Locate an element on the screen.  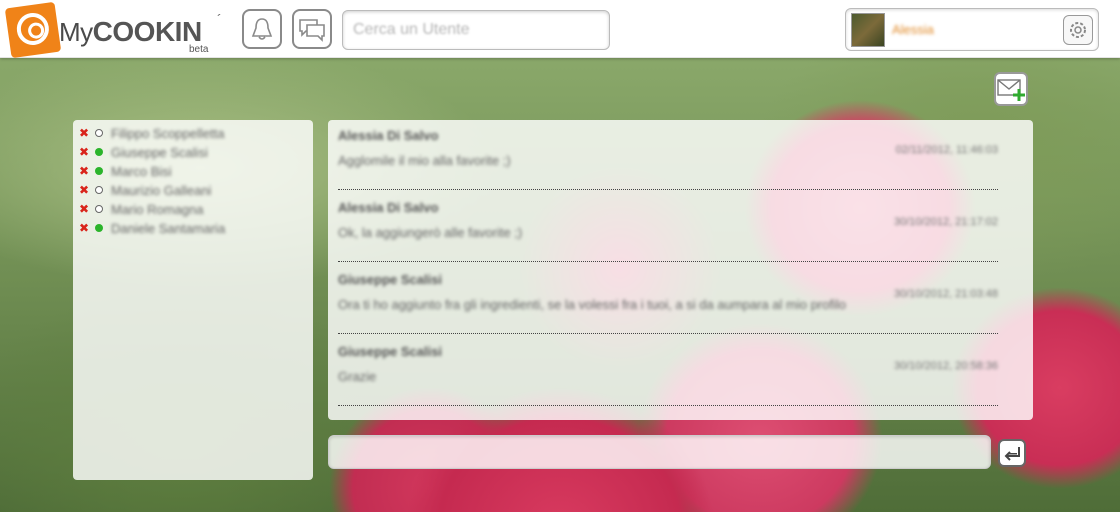
gear-icon is located at coordinates (1078, 30).